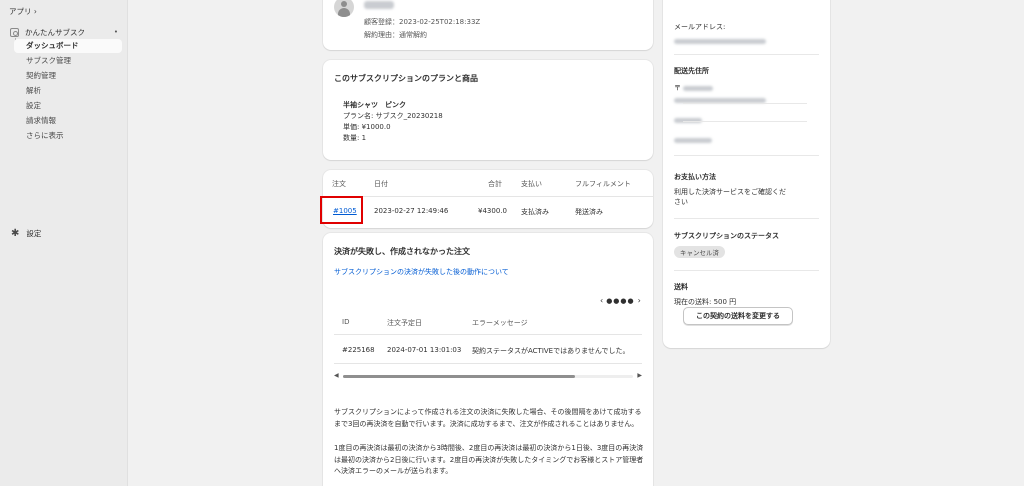 The width and height of the screenshot is (1024, 486). What do you see at coordinates (749, 105) in the screenshot?
I see `shipping-address-section: 配送先住所 〒` at bounding box center [749, 105].